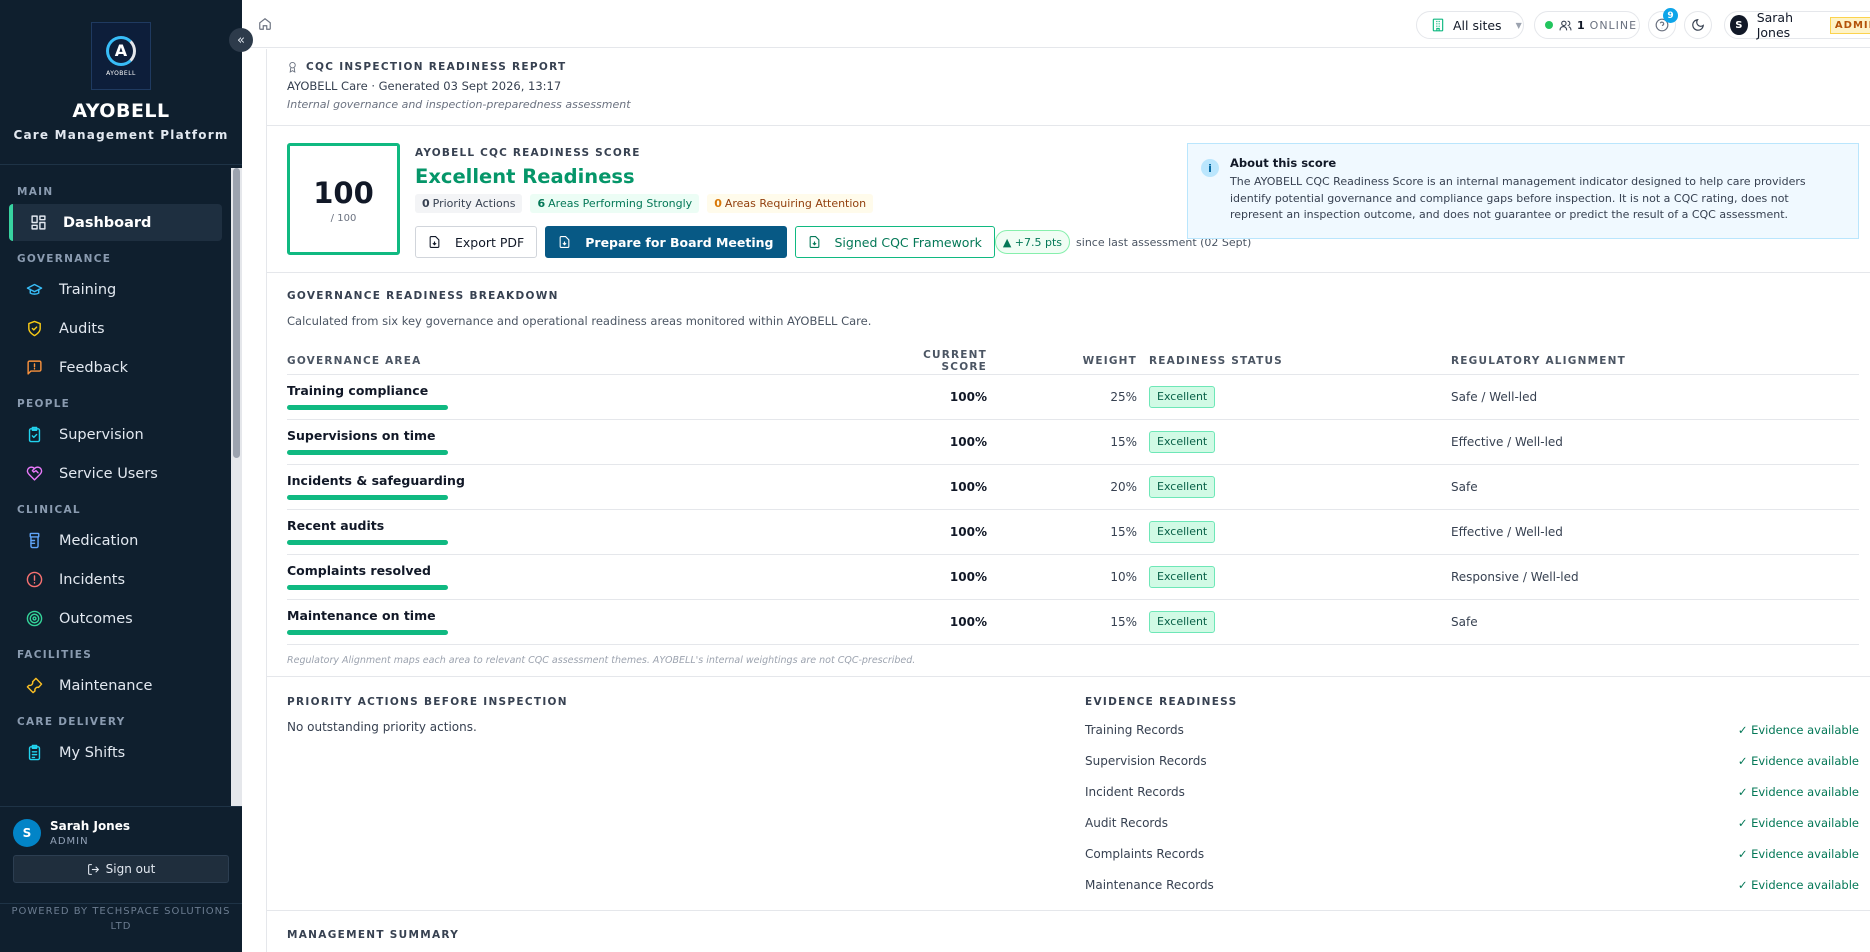  I want to click on sidebar-item-my-shifts: My Shifts, so click(115, 752).